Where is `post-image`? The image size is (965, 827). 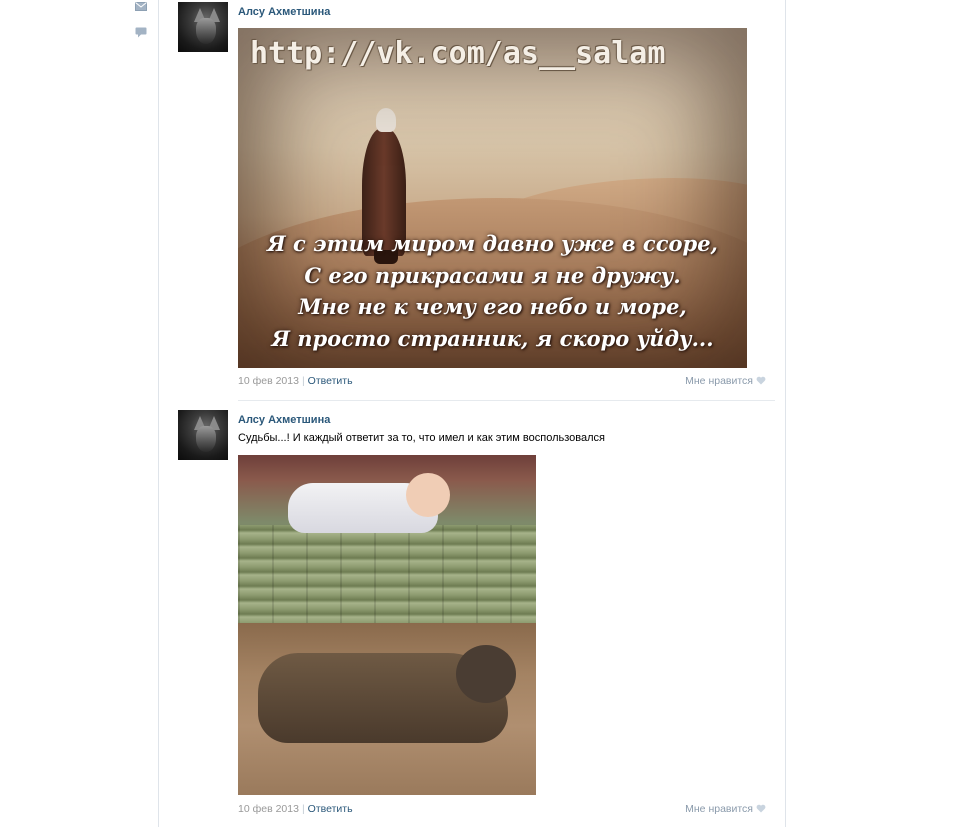 post-image is located at coordinates (387, 625).